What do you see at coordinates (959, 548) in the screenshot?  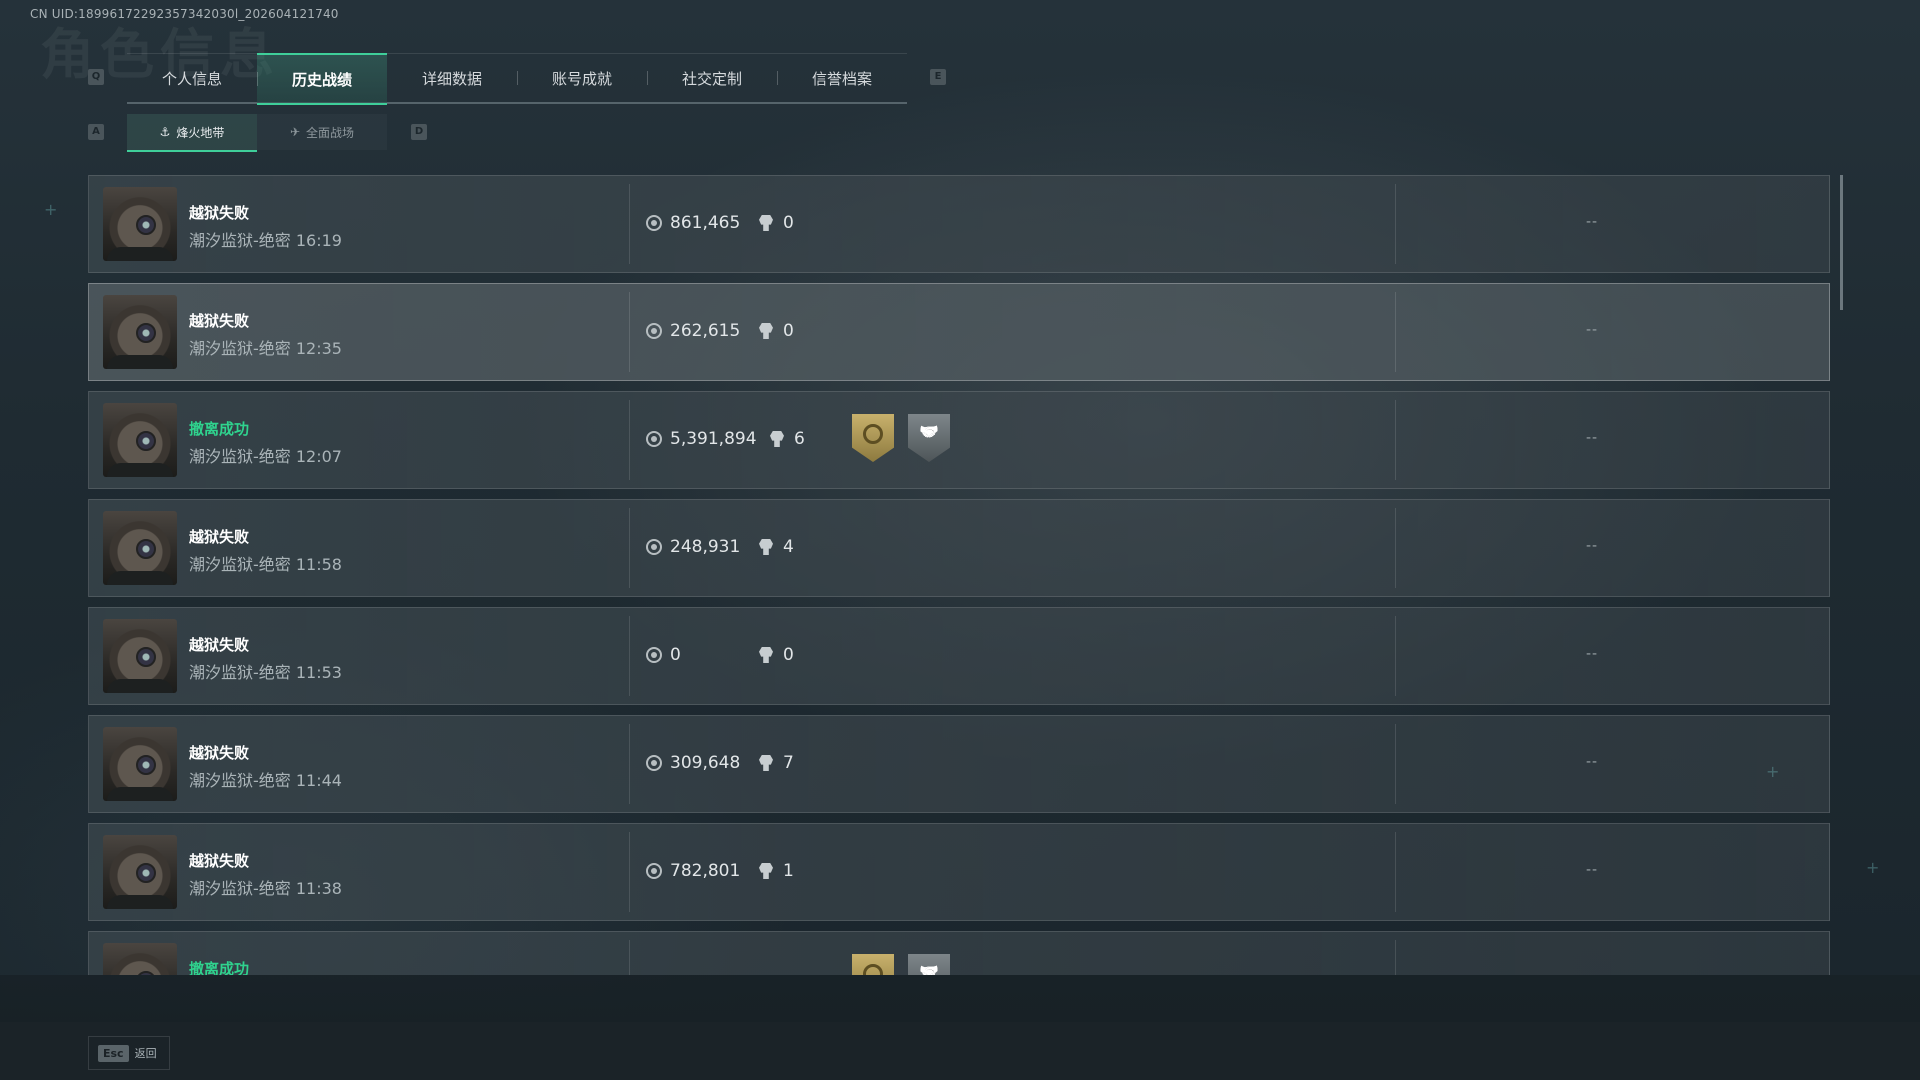 I see `match-row: 越狱失败潮汐监狱-绝密 11:58 248,931 4 --` at bounding box center [959, 548].